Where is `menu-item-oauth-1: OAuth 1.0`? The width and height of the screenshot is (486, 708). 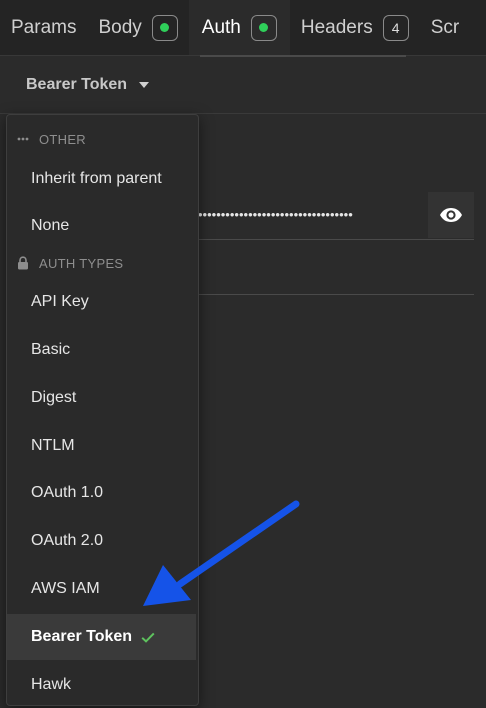
menu-item-oauth-1: OAuth 1.0 is located at coordinates (101, 493).